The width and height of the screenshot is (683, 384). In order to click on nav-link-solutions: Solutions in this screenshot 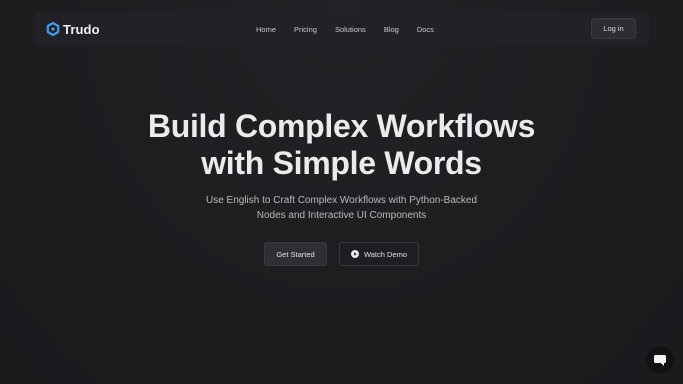, I will do `click(350, 29)`.